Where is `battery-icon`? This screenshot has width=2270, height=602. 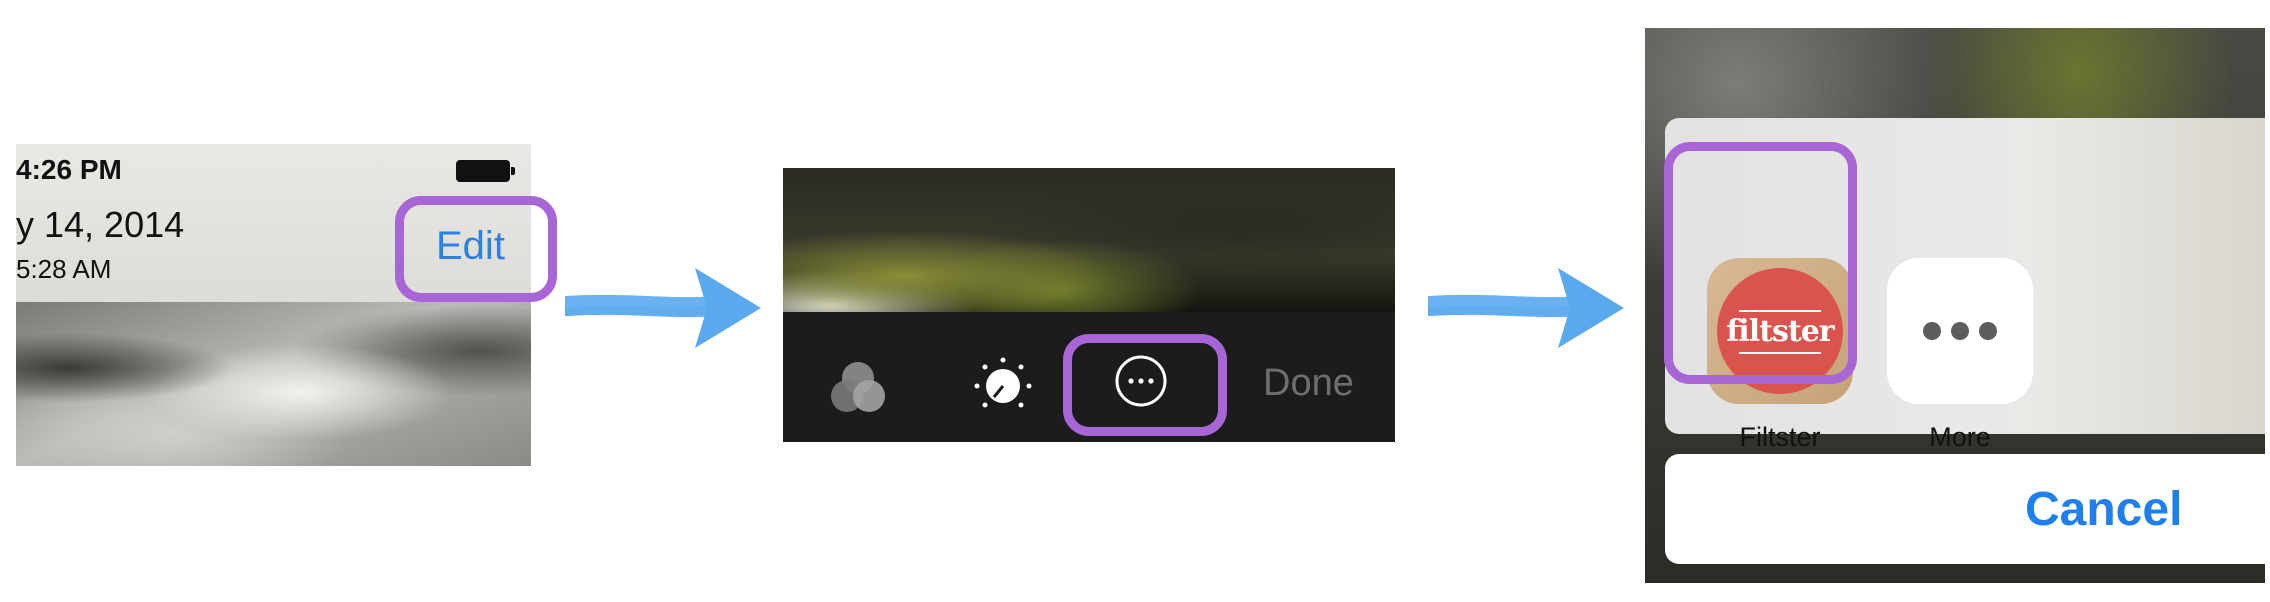
battery-icon is located at coordinates (485, 171).